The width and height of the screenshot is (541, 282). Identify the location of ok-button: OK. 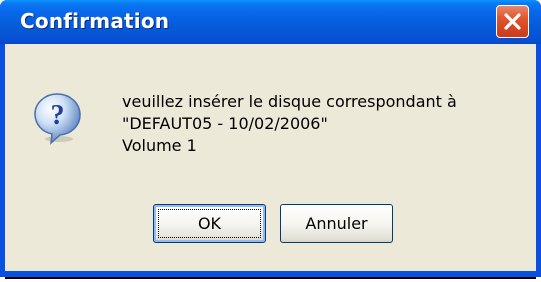
(209, 223).